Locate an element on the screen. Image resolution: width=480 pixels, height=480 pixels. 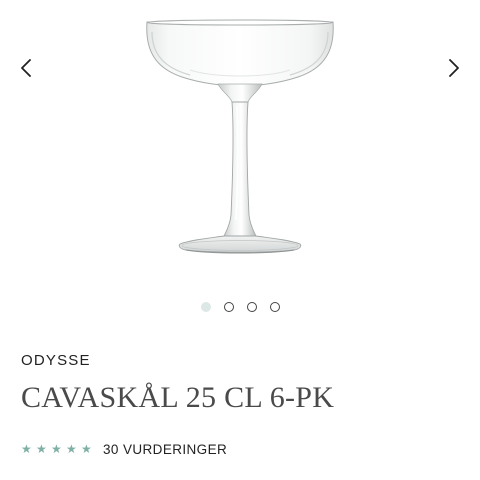
next-image-button is located at coordinates (454, 68).